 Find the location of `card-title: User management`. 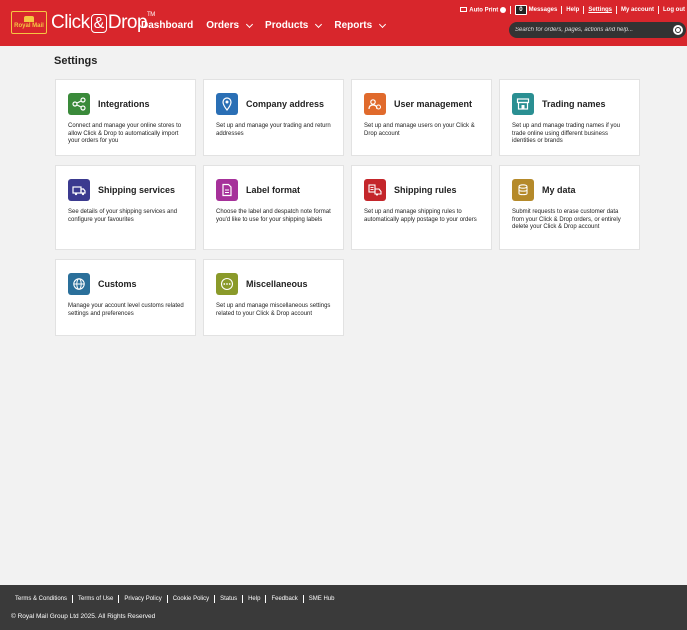

card-title: User management is located at coordinates (433, 104).